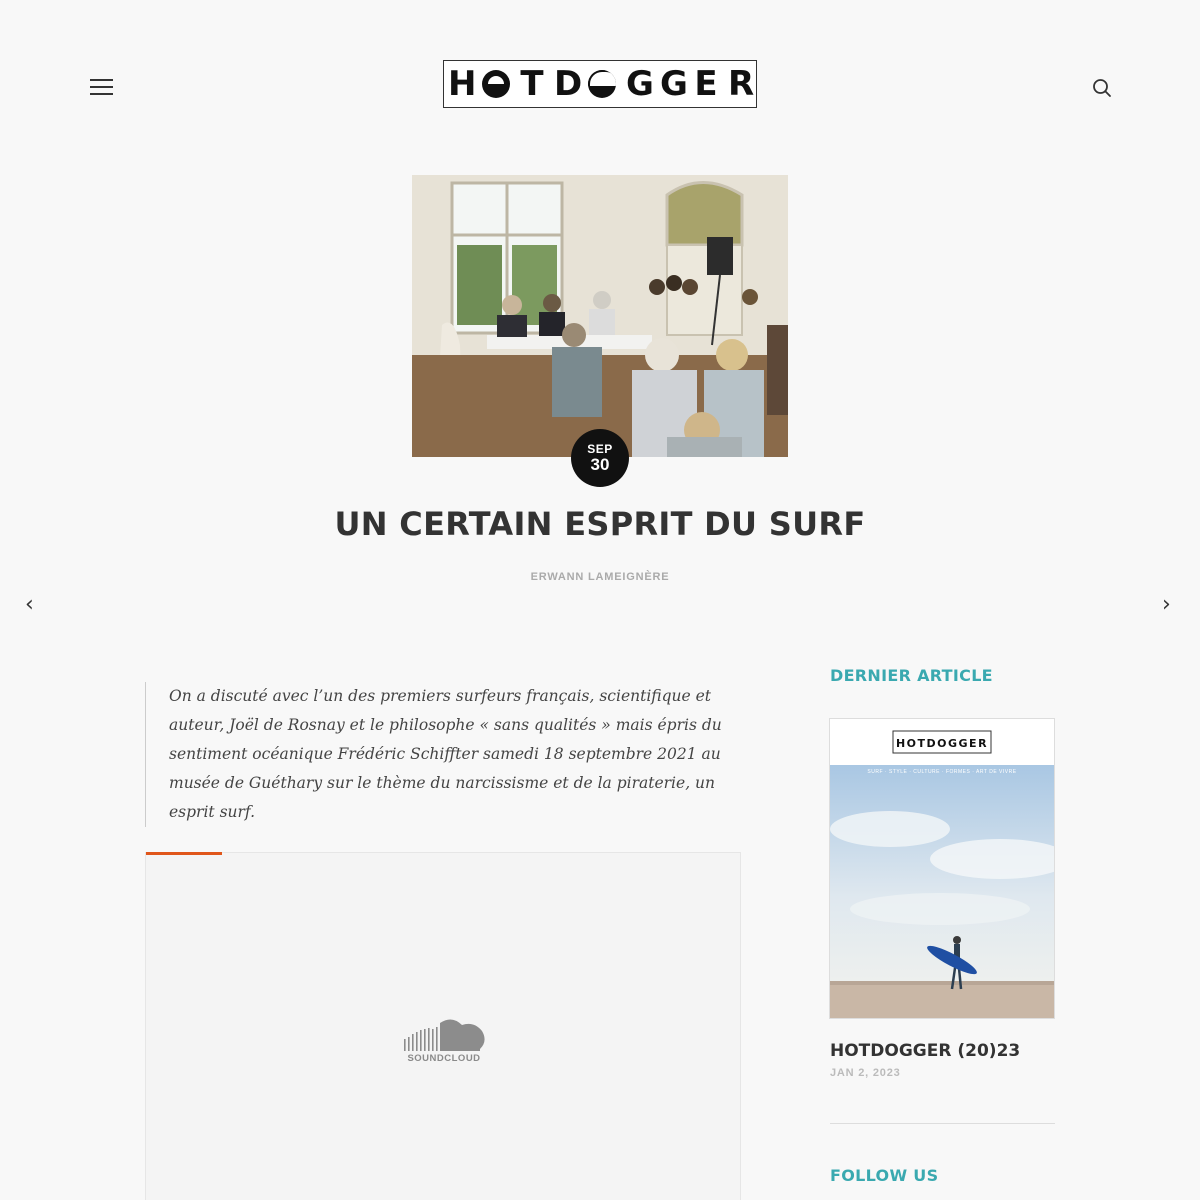 This screenshot has height=1200, width=1200. I want to click on follow-us-heading: FOLLOW US, so click(884, 1175).